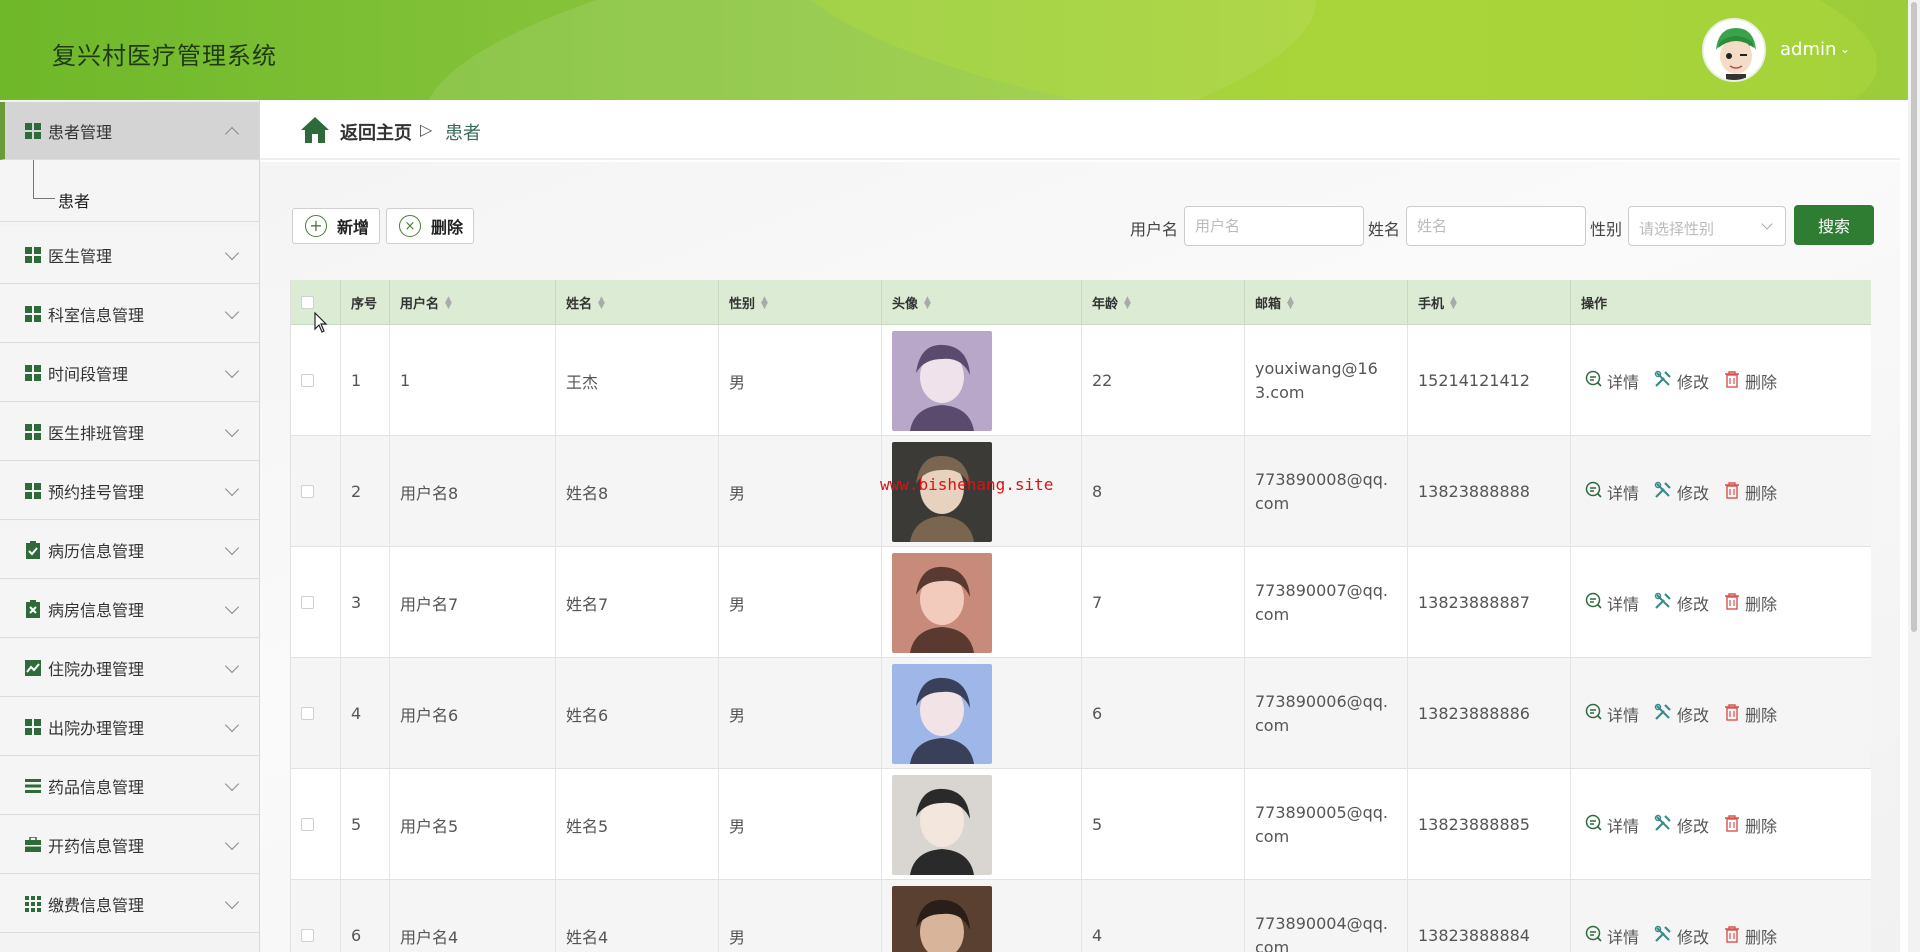 This screenshot has height=952, width=1920. Describe the element at coordinates (1665, 492) in the screenshot. I see `wrench-icon` at that location.